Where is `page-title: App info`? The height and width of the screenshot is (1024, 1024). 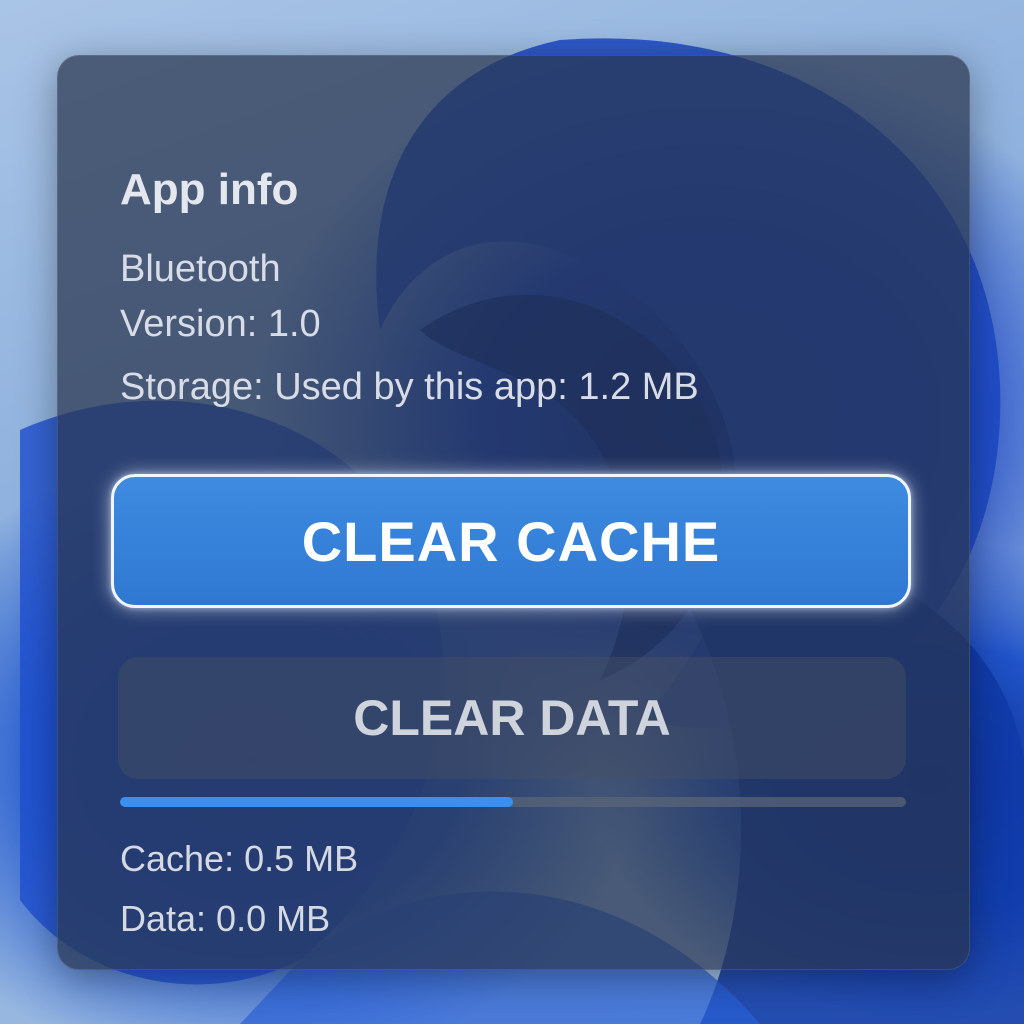
page-title: App info is located at coordinates (209, 189).